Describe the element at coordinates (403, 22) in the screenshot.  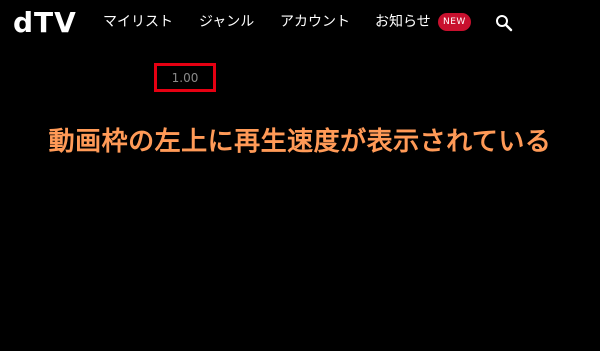
I see `nav-news: お知らせ` at that location.